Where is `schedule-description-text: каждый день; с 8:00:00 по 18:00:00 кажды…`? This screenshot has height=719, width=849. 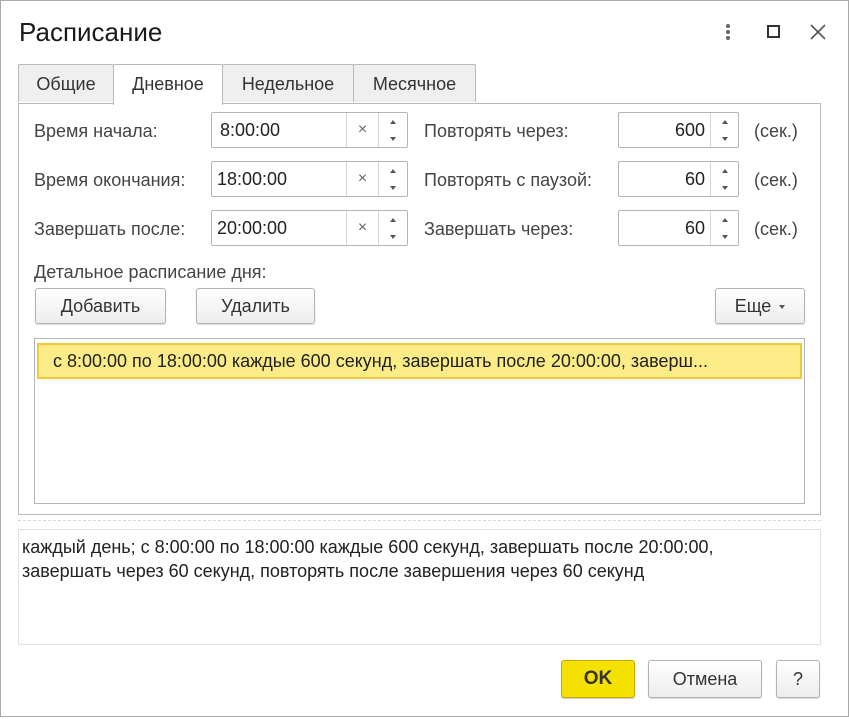 schedule-description-text: каждый день; с 8:00:00 по 18:00:00 кажды… is located at coordinates (418, 559).